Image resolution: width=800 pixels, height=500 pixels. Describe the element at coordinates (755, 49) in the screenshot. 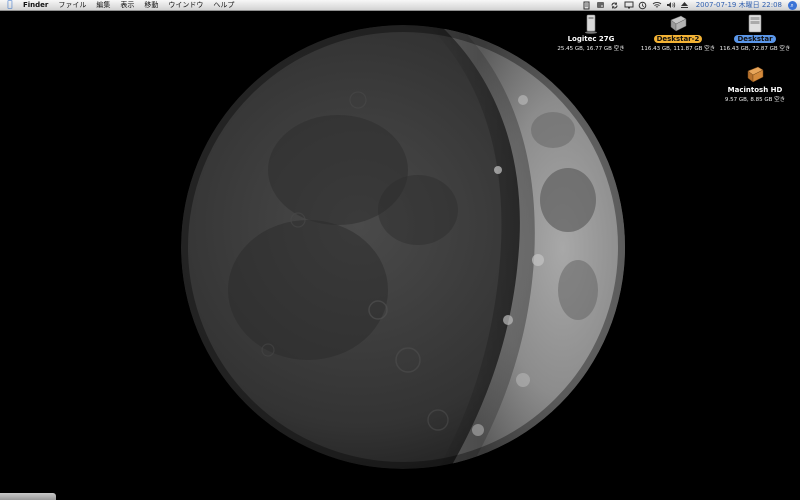

I see `desktop-icon-info: 116.43 GB, 72.87 GB 空き` at that location.